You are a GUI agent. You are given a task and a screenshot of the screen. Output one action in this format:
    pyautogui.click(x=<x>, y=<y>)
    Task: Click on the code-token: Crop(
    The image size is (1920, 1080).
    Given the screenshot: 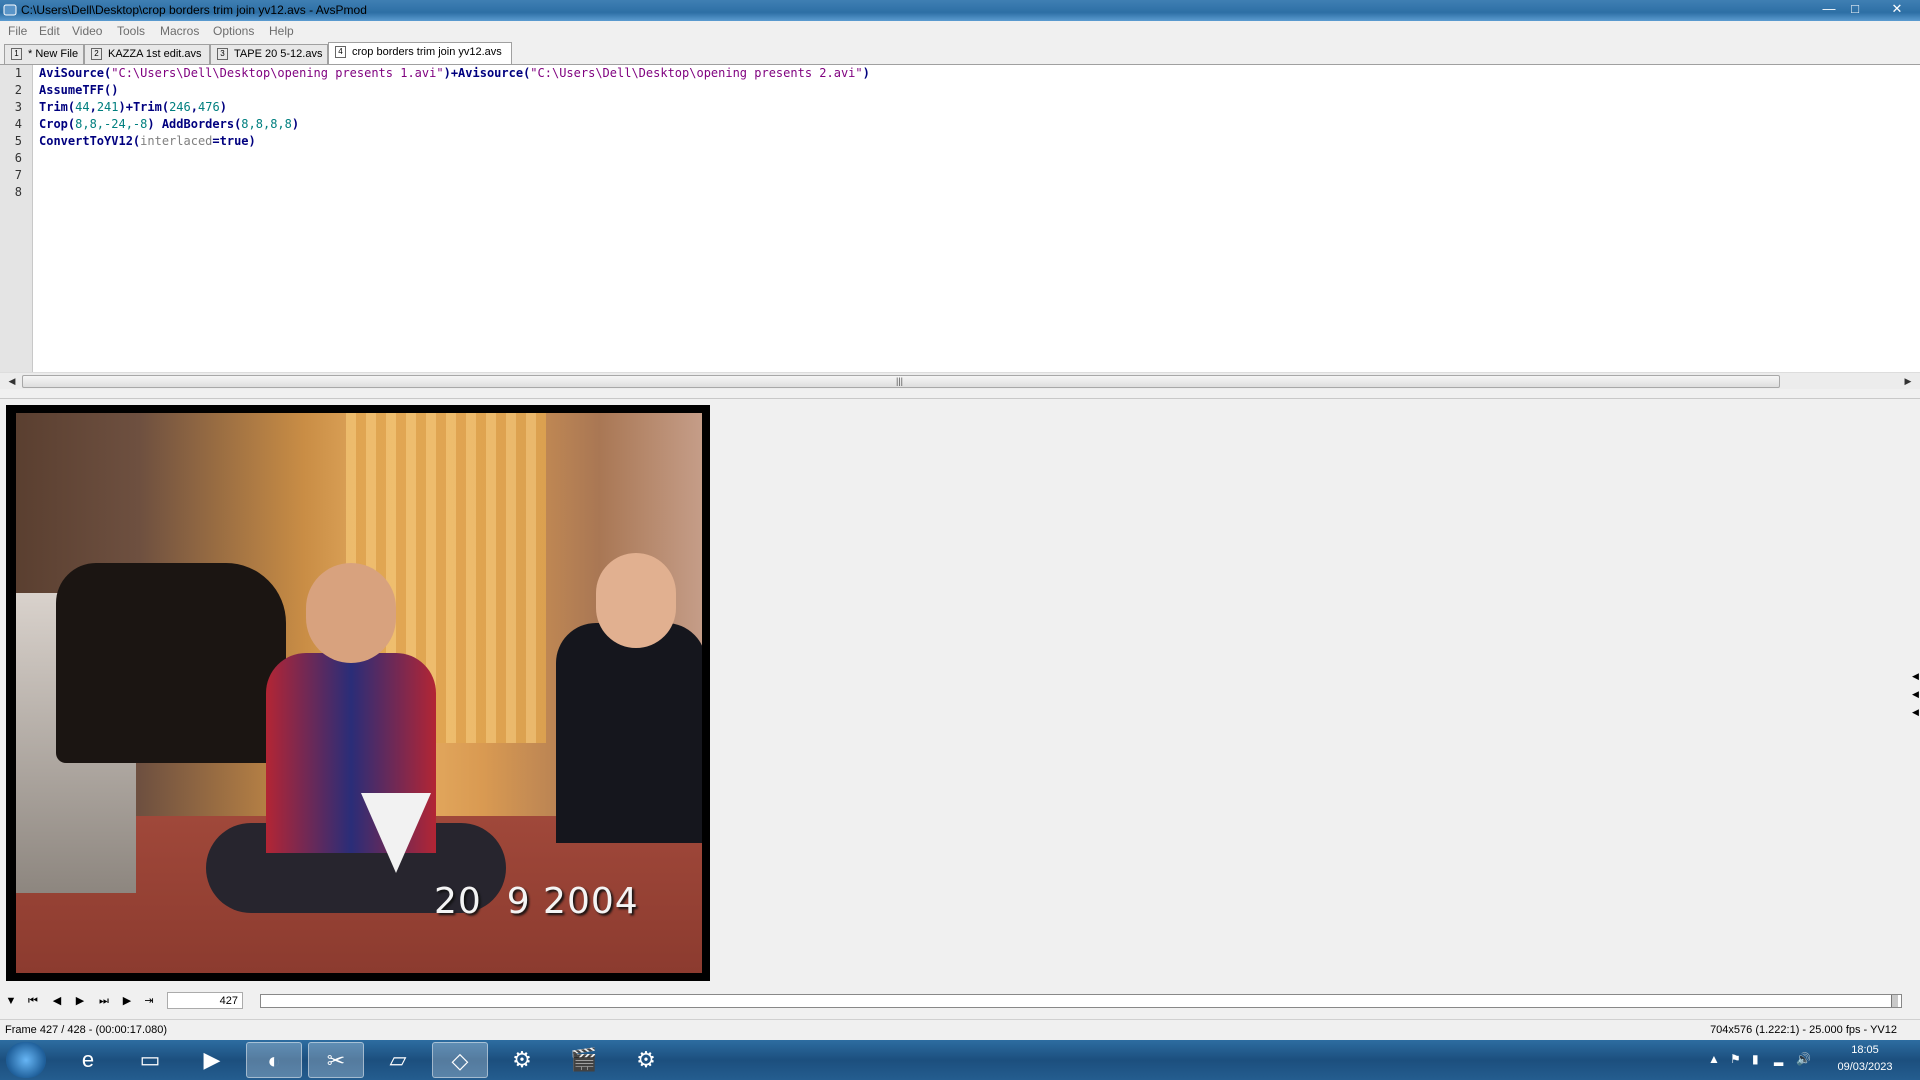 What is the action you would take?
    pyautogui.click(x=57, y=124)
    